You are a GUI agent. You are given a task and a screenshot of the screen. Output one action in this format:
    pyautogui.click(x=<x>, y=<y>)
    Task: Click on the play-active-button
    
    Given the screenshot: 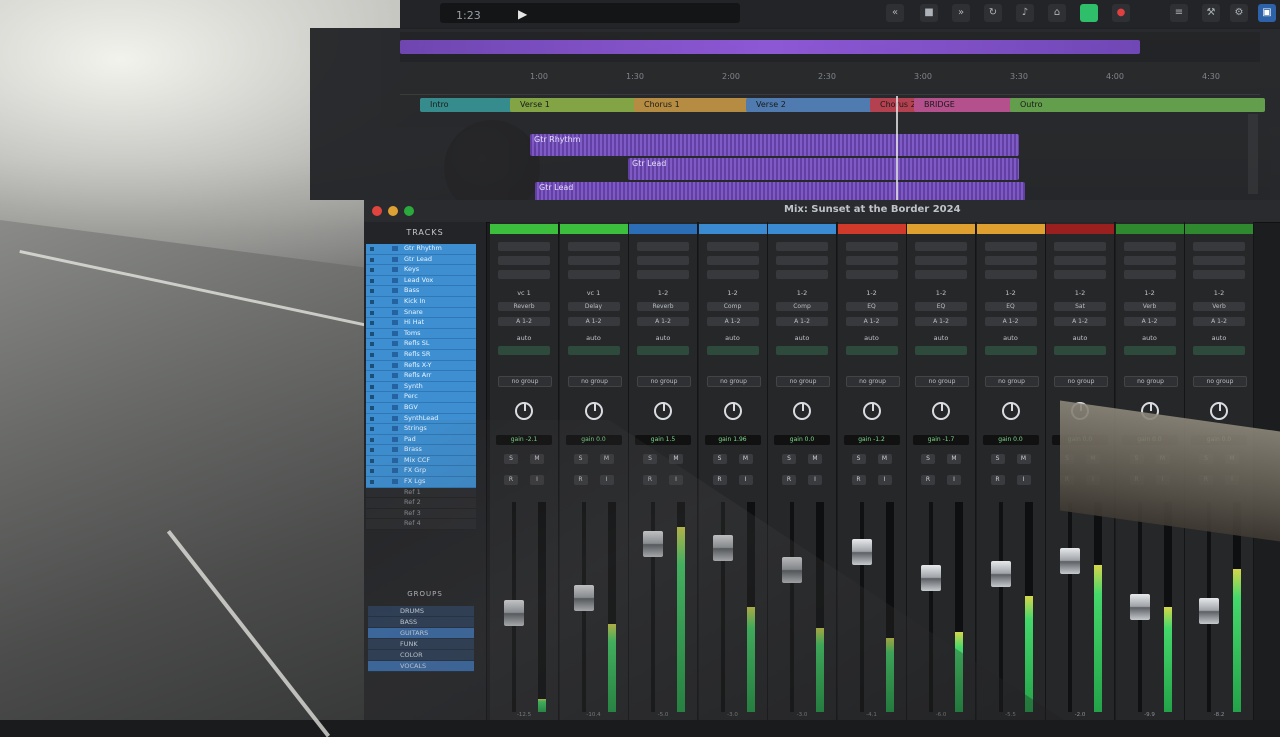 What is the action you would take?
    pyautogui.click(x=1089, y=13)
    